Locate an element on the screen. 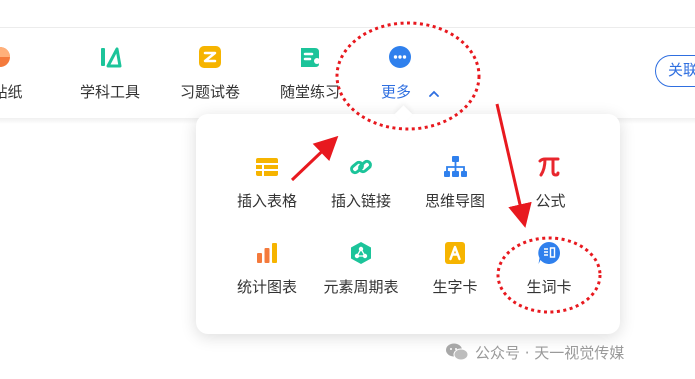  character-card-icon is located at coordinates (455, 253).